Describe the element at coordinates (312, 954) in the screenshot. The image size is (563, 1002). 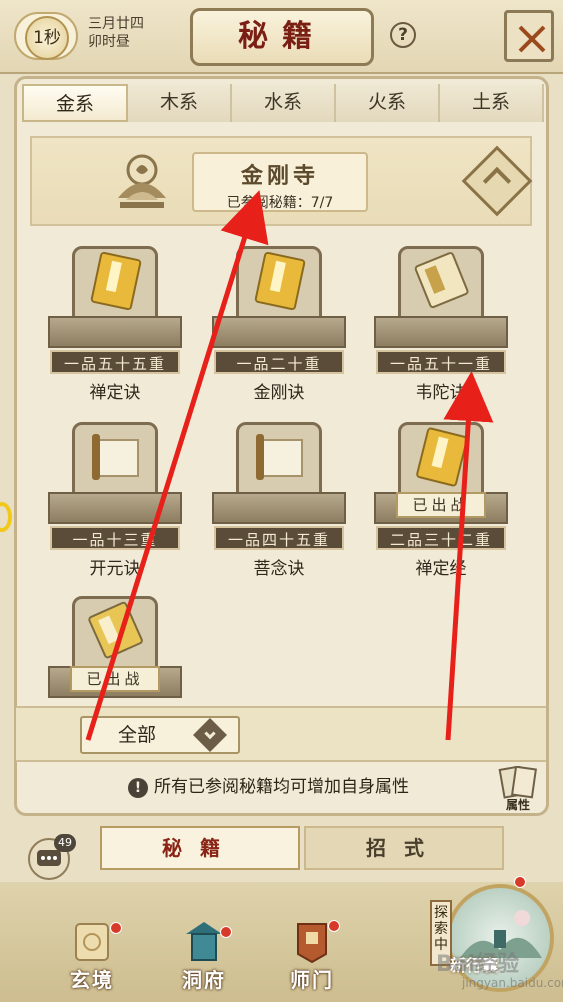
I see `nav-shimen: 师门` at that location.